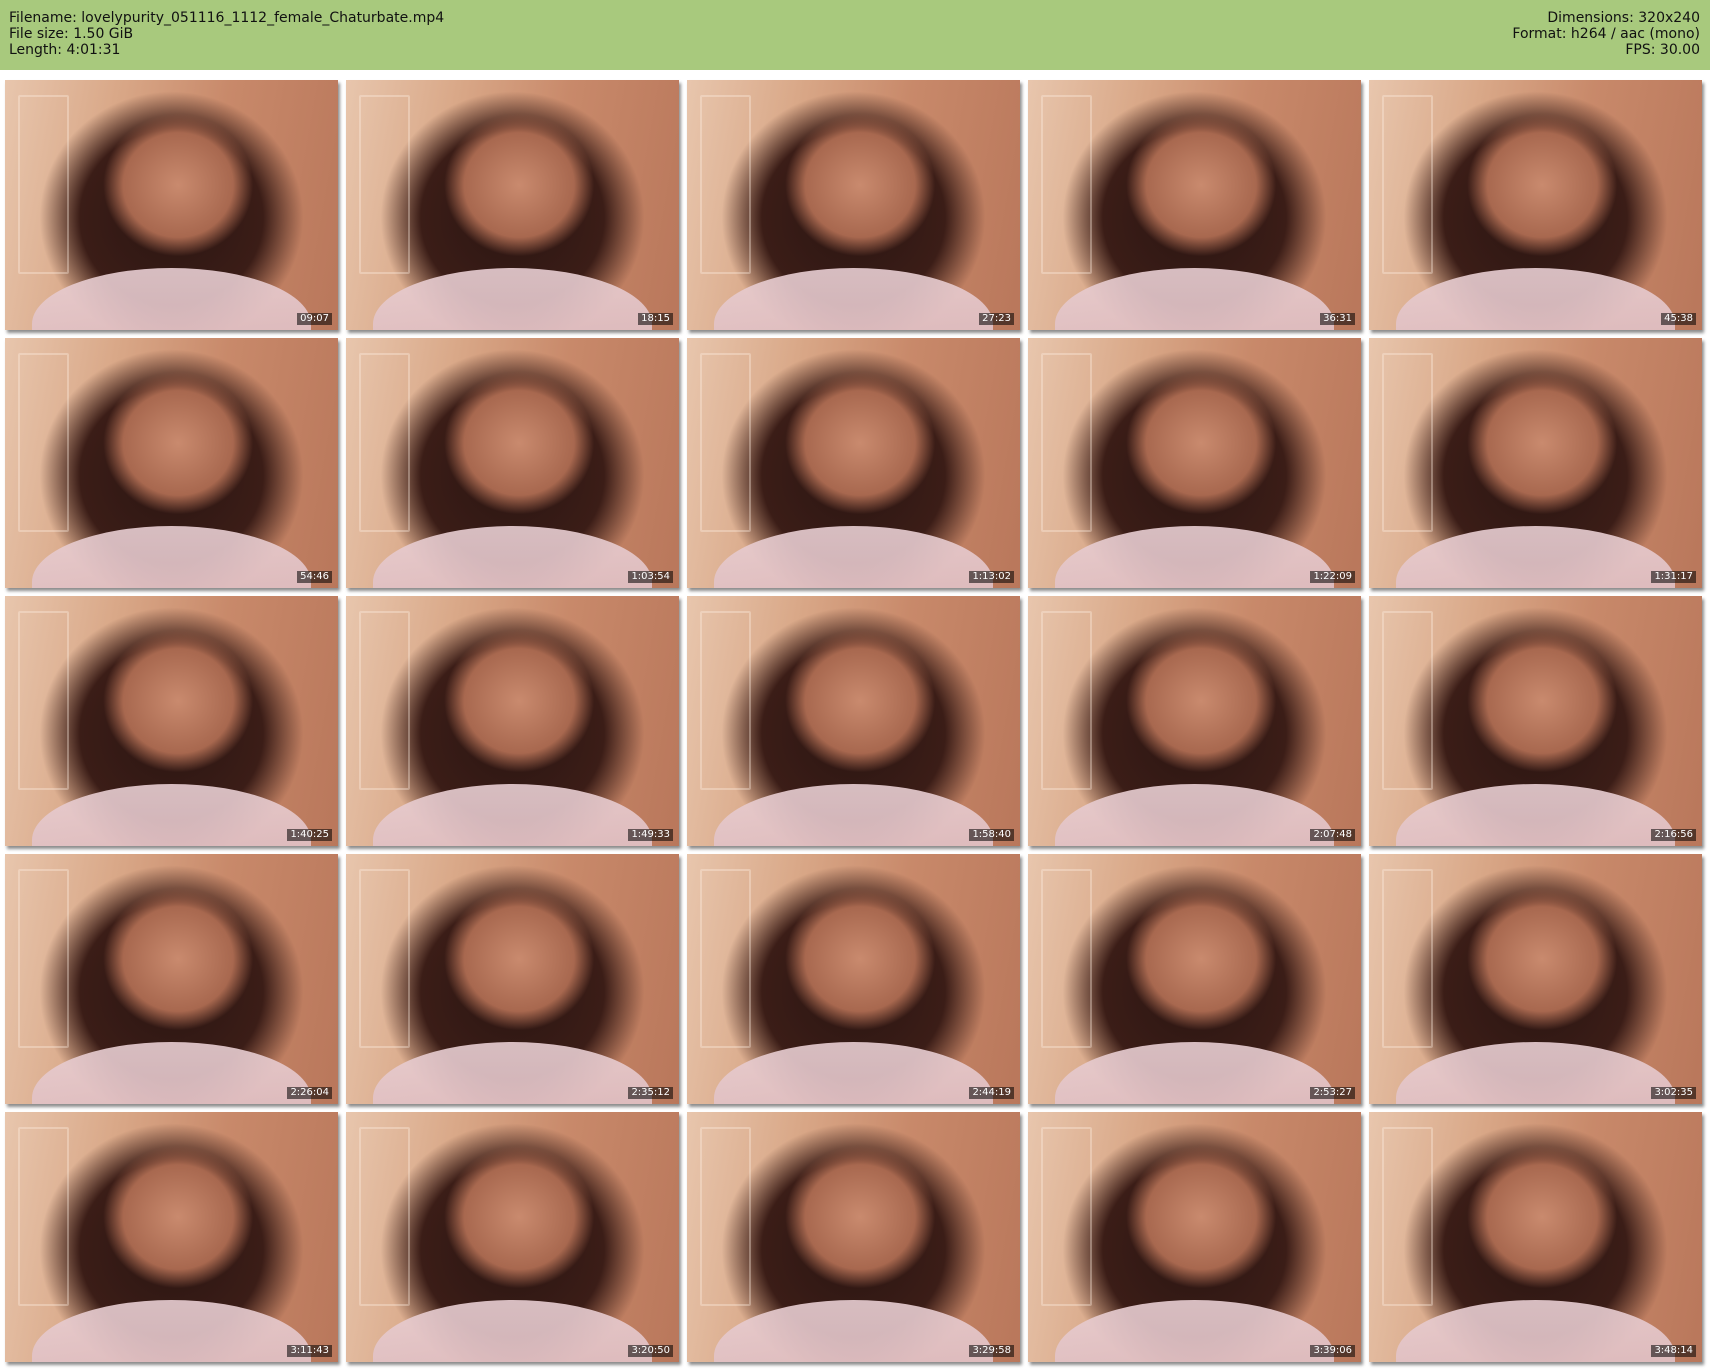 The width and height of the screenshot is (1710, 1370). What do you see at coordinates (1673, 577) in the screenshot?
I see `thumbnail-timestamp: 1:31:17` at bounding box center [1673, 577].